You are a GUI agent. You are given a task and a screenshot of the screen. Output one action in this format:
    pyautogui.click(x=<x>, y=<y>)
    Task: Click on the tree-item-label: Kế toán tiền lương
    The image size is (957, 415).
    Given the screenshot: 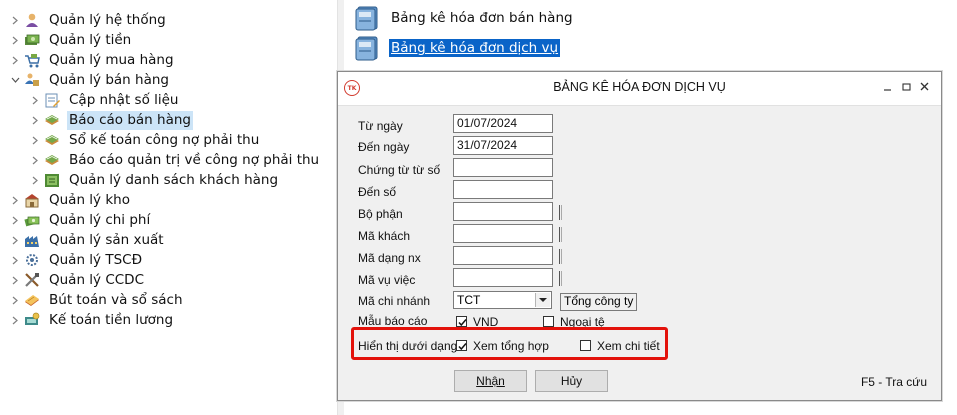 What is the action you would take?
    pyautogui.click(x=111, y=319)
    